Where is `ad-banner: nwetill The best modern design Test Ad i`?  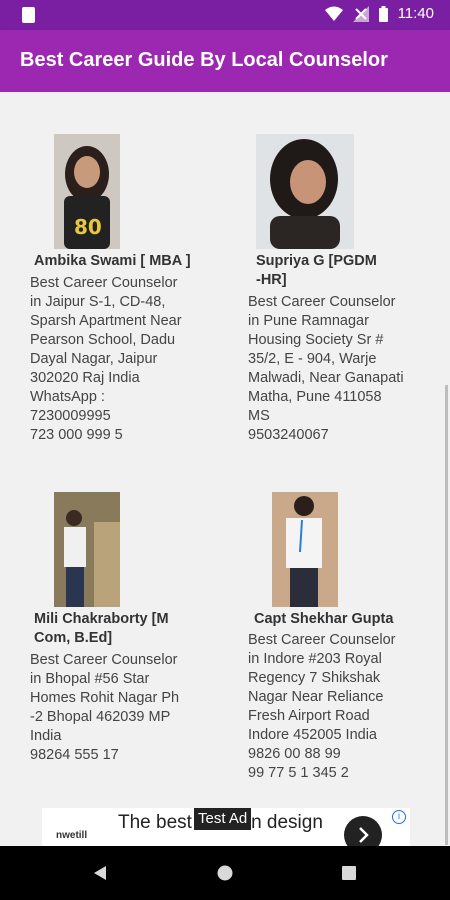 ad-banner: nwetill The best modern design Test Ad i is located at coordinates (226, 827).